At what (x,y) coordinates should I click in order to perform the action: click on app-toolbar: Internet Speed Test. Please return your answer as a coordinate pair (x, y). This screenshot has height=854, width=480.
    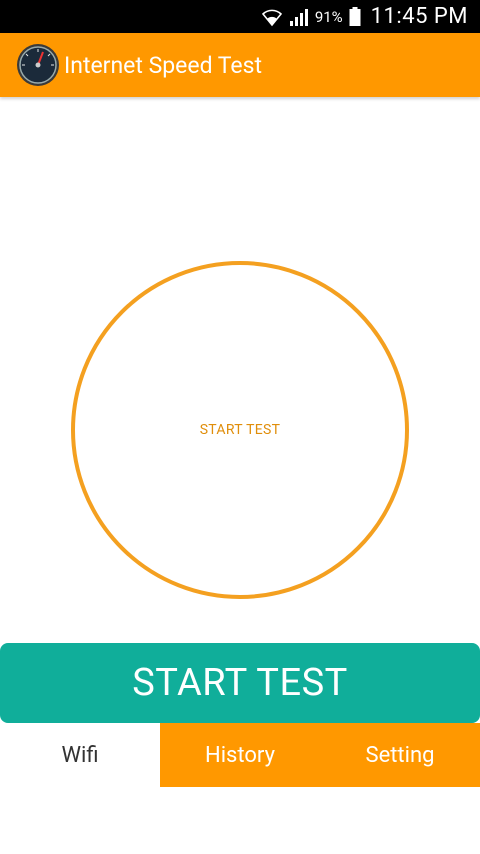
    Looking at the image, I should click on (240, 65).